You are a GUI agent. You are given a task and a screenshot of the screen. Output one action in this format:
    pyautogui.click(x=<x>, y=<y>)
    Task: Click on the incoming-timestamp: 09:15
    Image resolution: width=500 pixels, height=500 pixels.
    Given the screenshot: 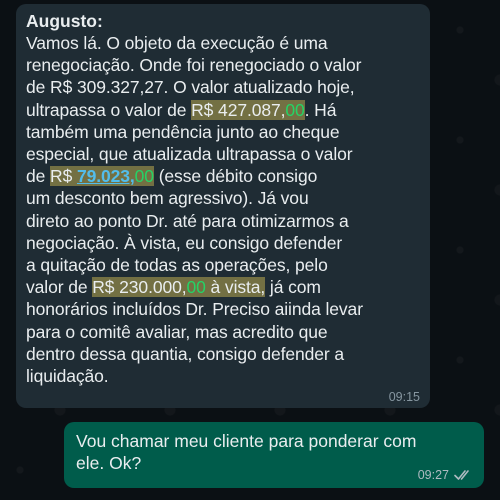 What is the action you would take?
    pyautogui.click(x=404, y=397)
    